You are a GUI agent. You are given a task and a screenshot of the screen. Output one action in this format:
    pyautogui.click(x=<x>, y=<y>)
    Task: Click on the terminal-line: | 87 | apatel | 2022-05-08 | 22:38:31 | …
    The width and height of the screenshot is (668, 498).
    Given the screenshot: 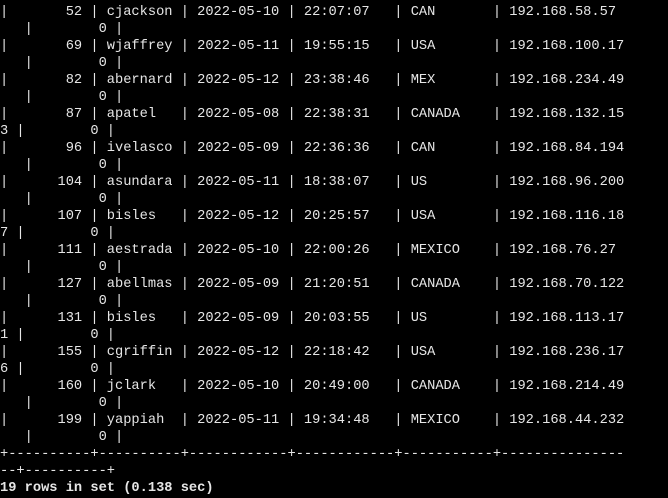 What is the action you would take?
    pyautogui.click(x=312, y=114)
    